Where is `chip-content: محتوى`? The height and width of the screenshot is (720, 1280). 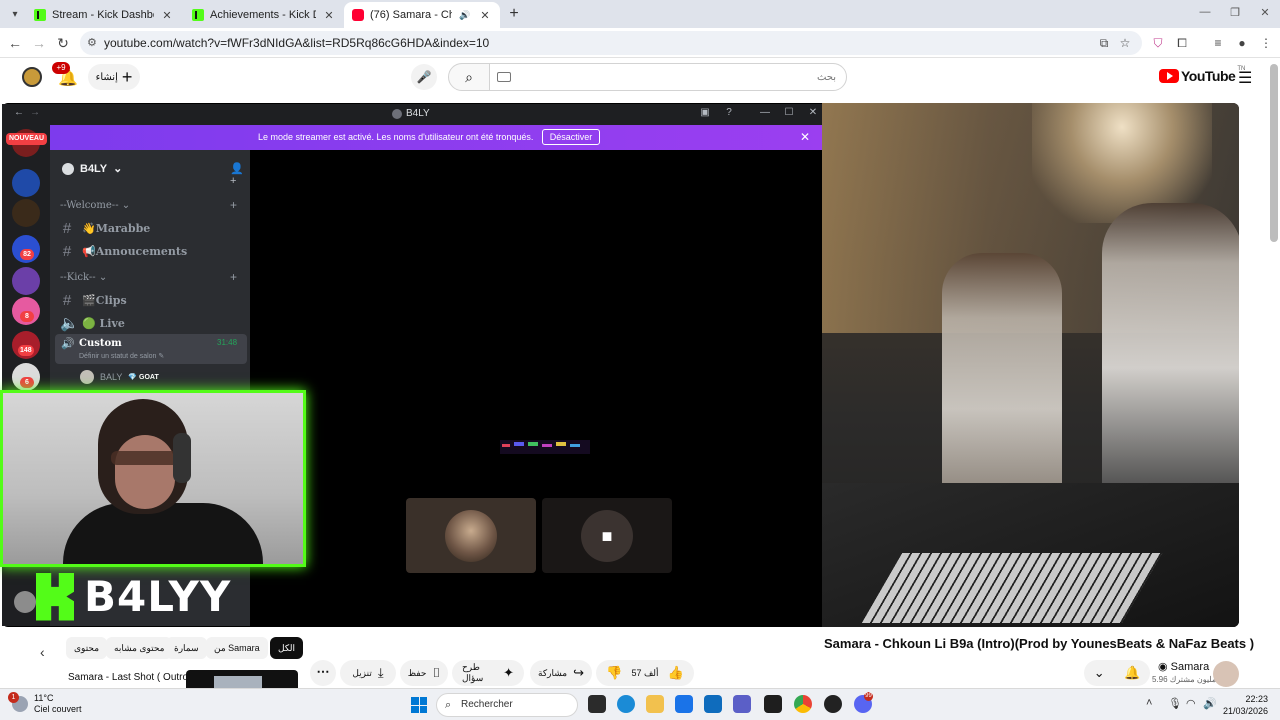
chip-content: محتوى is located at coordinates (87, 648).